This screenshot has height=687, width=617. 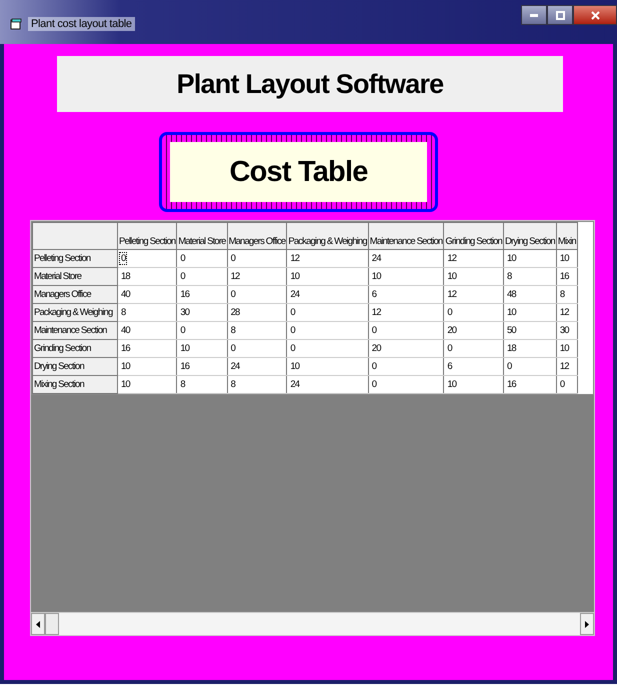 I want to click on right-arrow-icon, so click(x=587, y=624).